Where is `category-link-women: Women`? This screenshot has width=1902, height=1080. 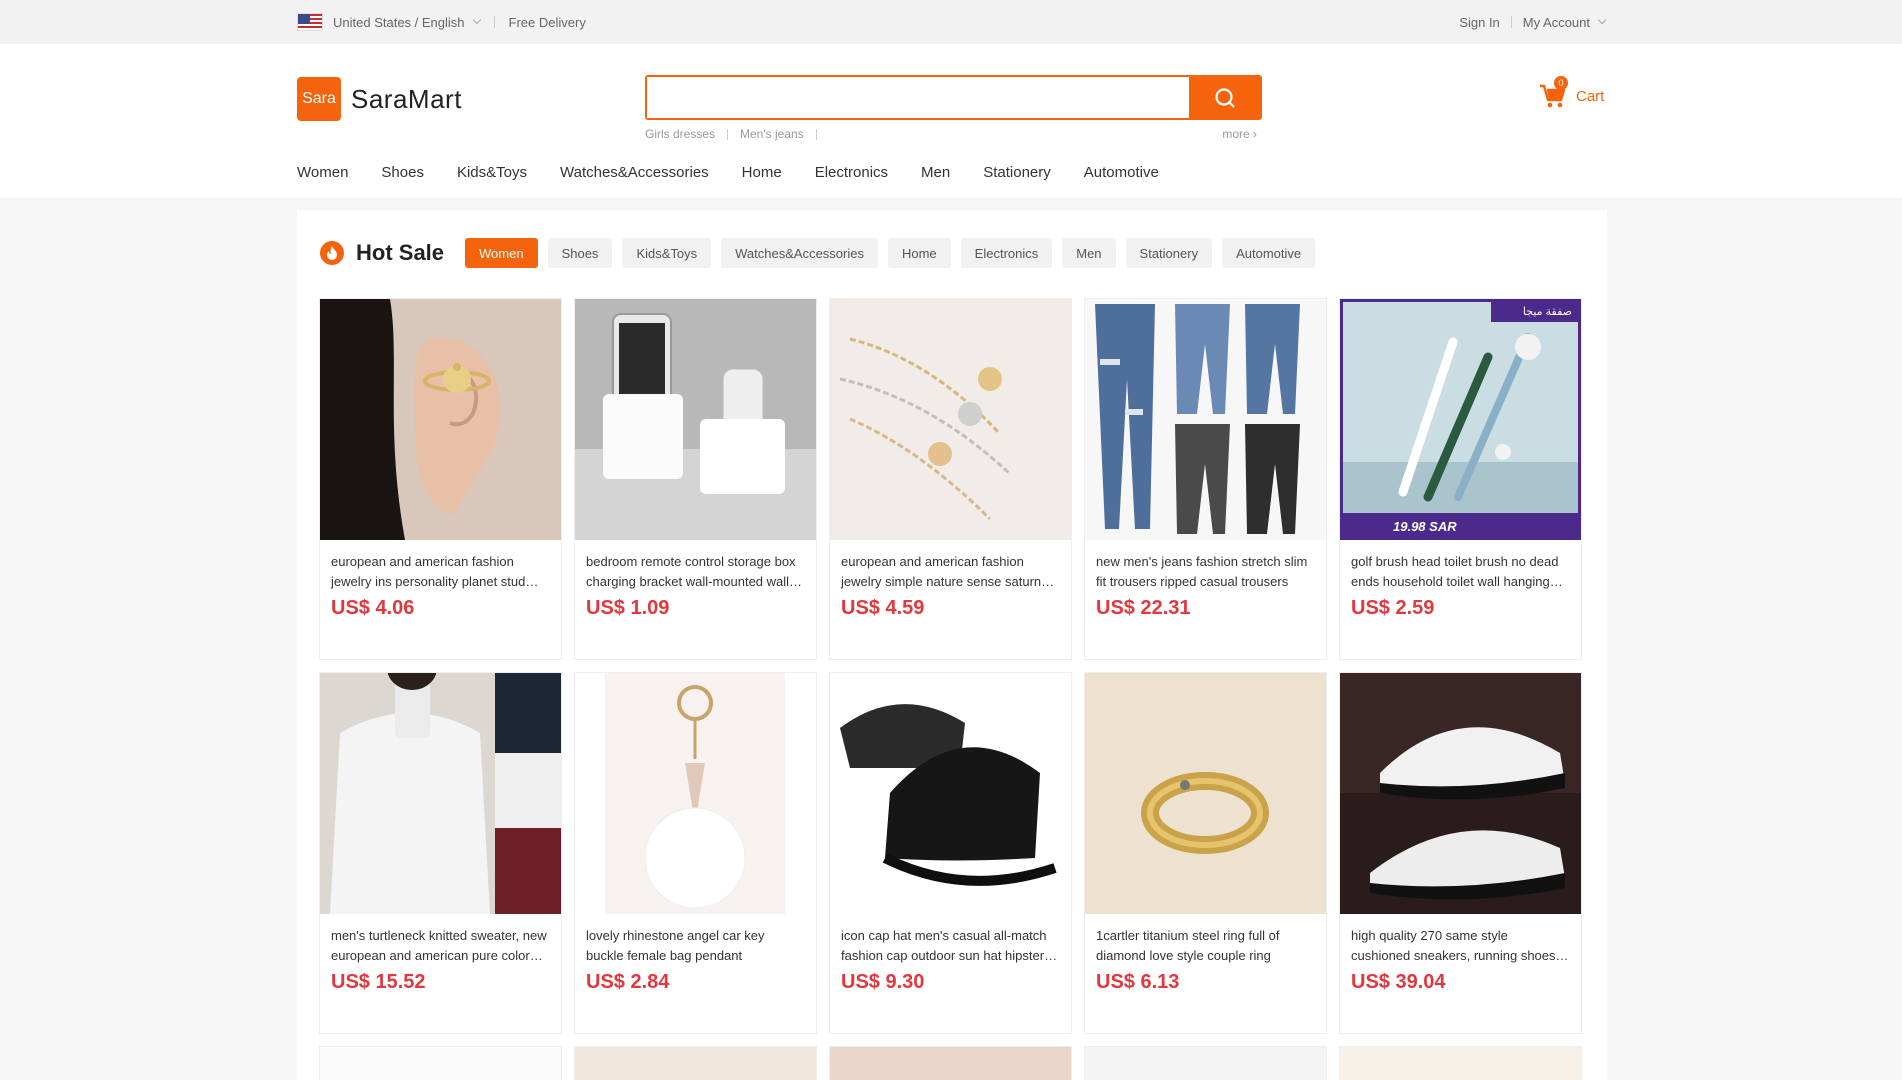 category-link-women: Women is located at coordinates (322, 172).